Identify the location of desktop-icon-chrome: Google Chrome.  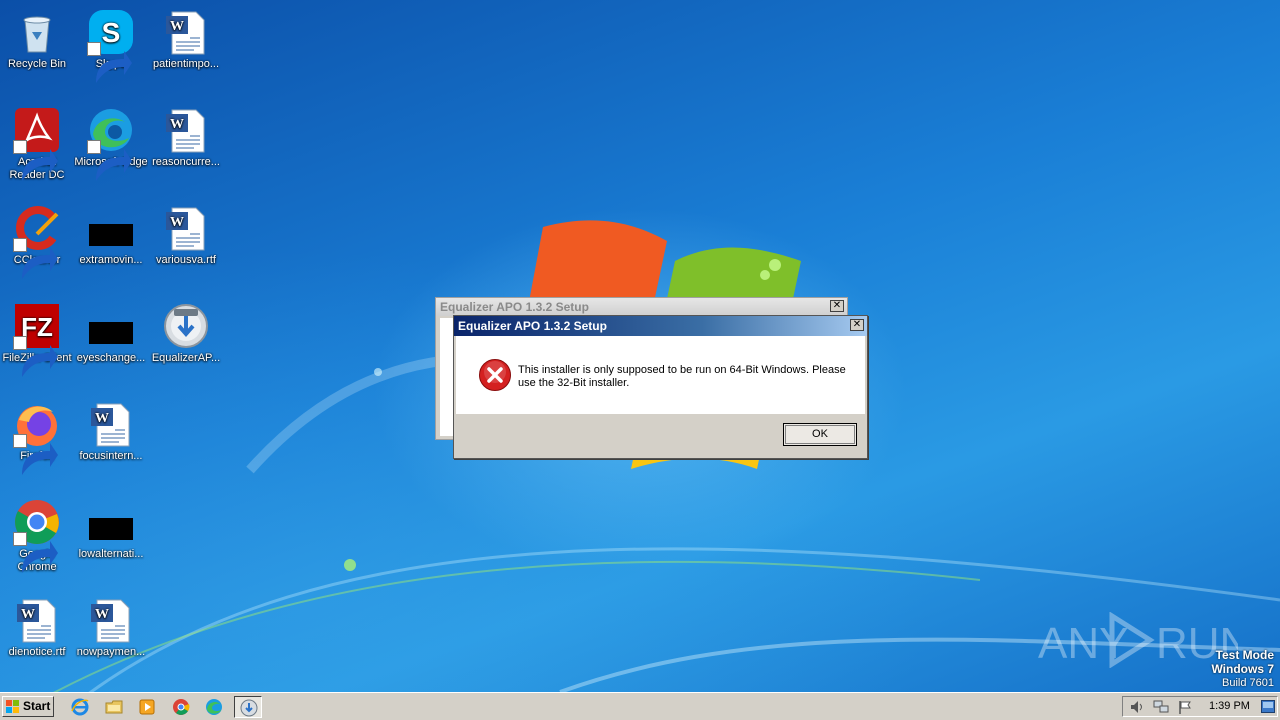
(37, 536).